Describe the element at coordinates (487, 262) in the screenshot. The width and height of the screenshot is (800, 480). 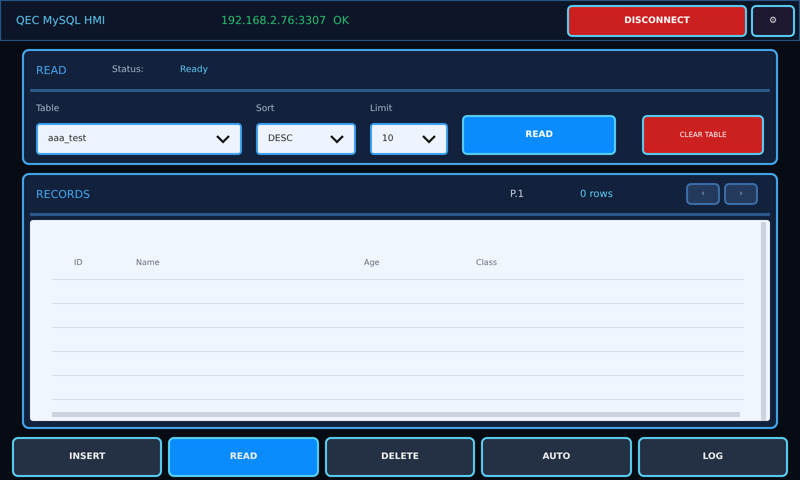
I see `column-header: Class` at that location.